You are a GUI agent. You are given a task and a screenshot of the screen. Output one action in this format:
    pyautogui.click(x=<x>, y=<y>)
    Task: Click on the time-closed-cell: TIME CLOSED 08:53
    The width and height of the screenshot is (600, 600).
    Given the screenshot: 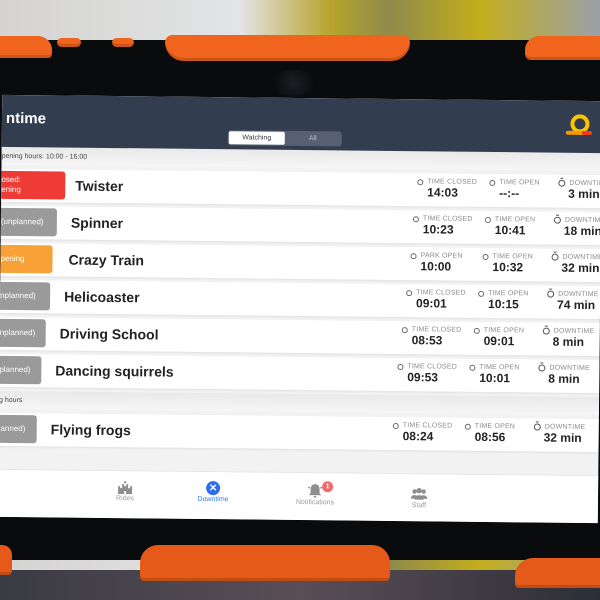 What is the action you would take?
    pyautogui.click(x=431, y=337)
    